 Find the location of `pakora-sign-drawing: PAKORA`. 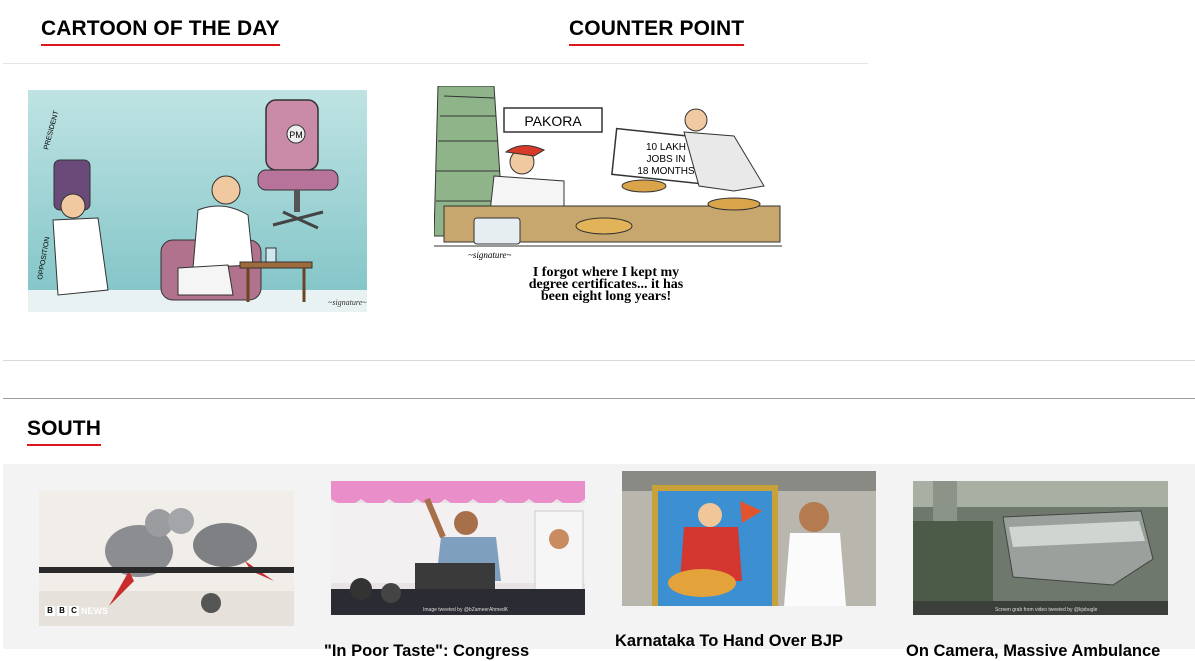

pakora-sign-drawing: PAKORA is located at coordinates (553, 120).